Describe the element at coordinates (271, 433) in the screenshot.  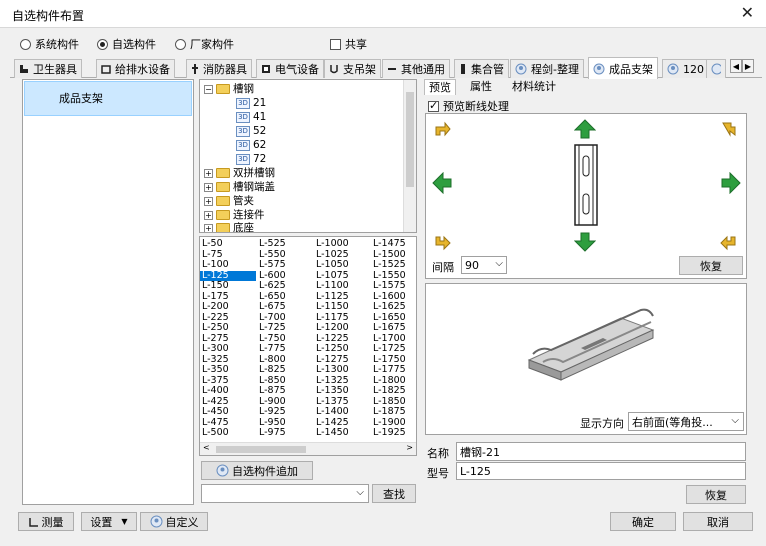
I see `list-item: L-975` at that location.